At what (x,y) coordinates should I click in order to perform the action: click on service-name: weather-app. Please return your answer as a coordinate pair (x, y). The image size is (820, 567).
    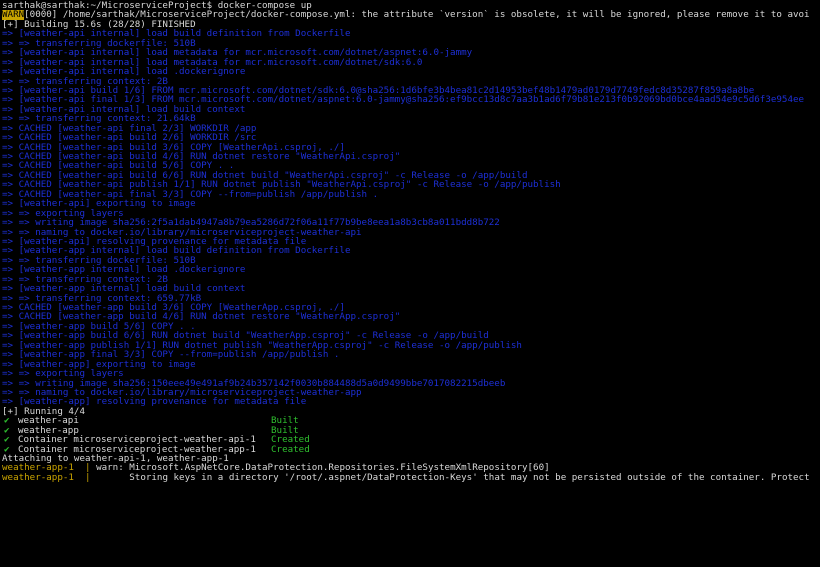
    Looking at the image, I should click on (48, 430).